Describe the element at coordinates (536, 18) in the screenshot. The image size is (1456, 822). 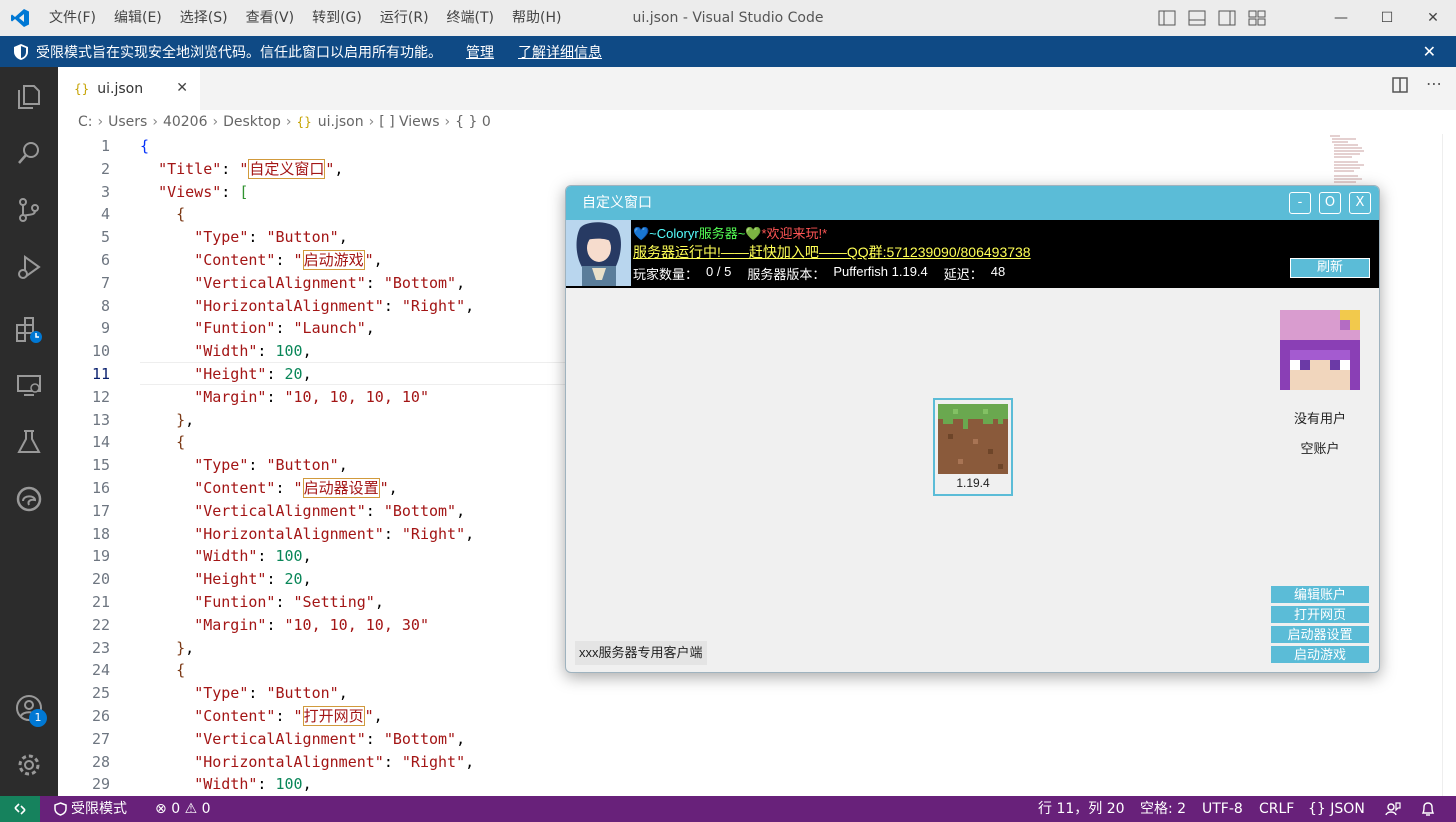
I see `menu-help: 帮助(H)` at that location.